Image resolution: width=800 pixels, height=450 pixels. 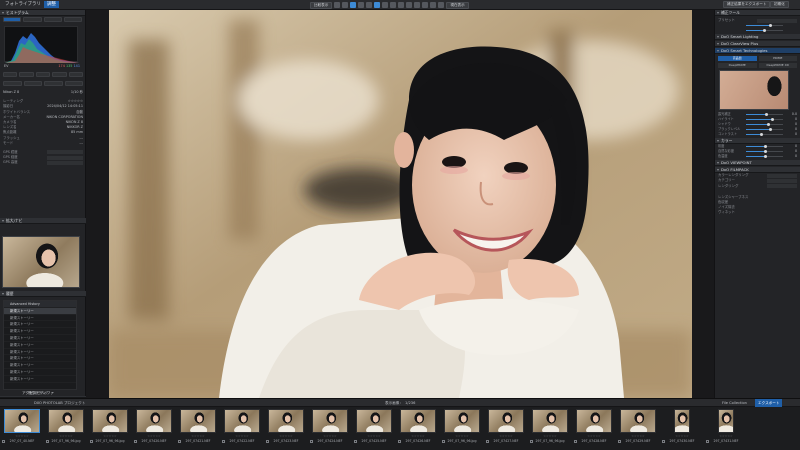 I want to click on gps-alt-field, so click(x=65, y=162).